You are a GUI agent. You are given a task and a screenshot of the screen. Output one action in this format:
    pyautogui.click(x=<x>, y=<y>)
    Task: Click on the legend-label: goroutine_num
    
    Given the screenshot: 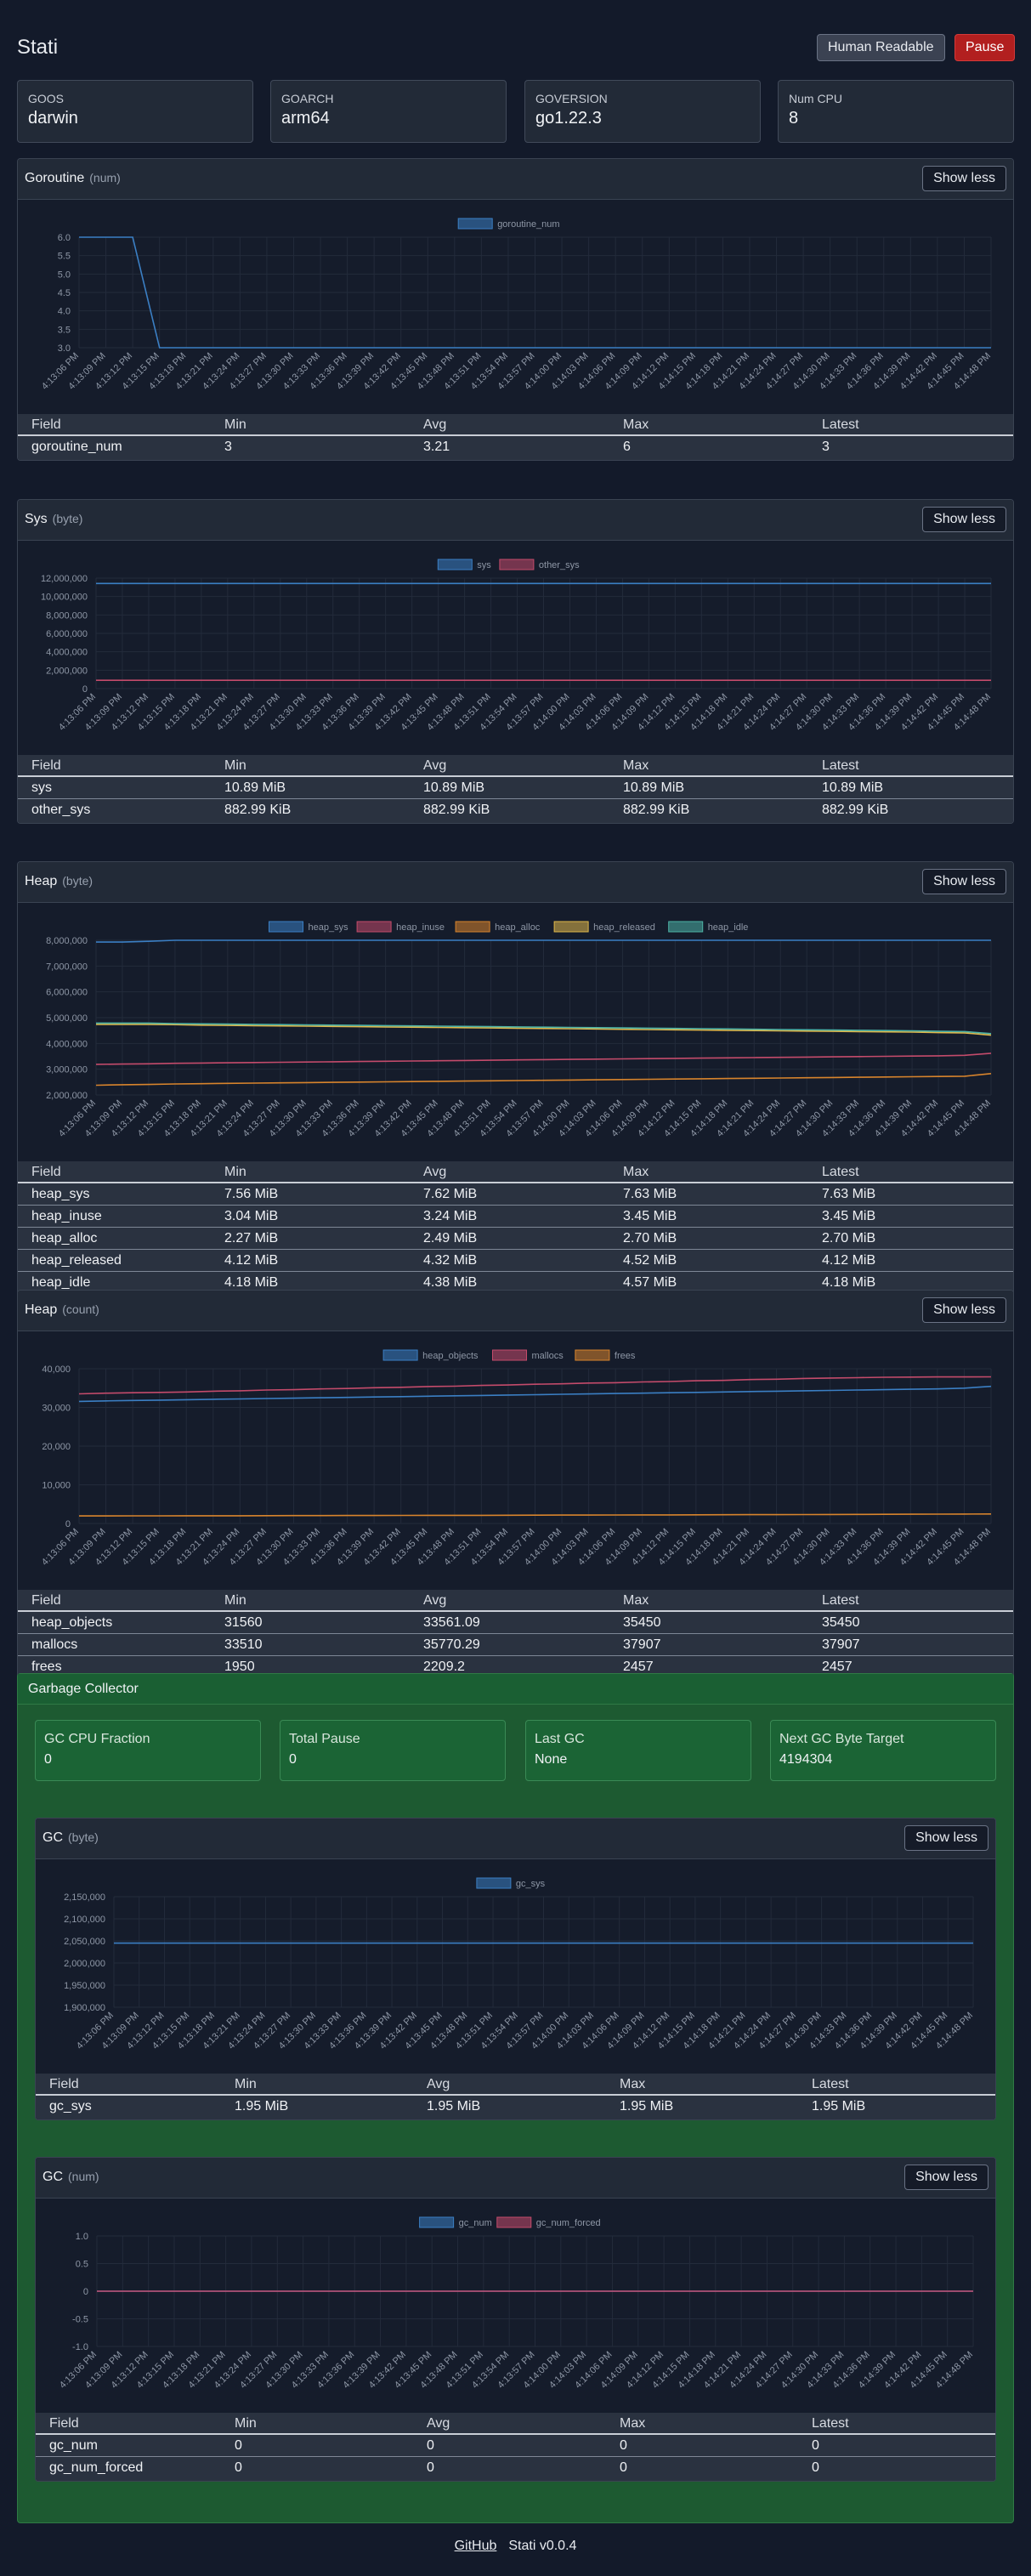 What is the action you would take?
    pyautogui.click(x=528, y=225)
    